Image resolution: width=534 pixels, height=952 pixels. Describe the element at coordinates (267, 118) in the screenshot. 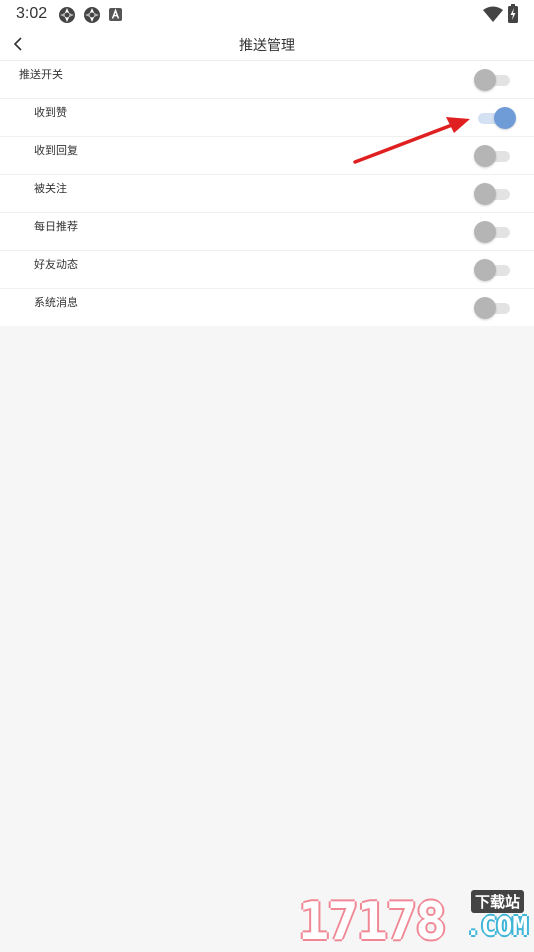

I see `setting-row-likes: 收到赞` at that location.